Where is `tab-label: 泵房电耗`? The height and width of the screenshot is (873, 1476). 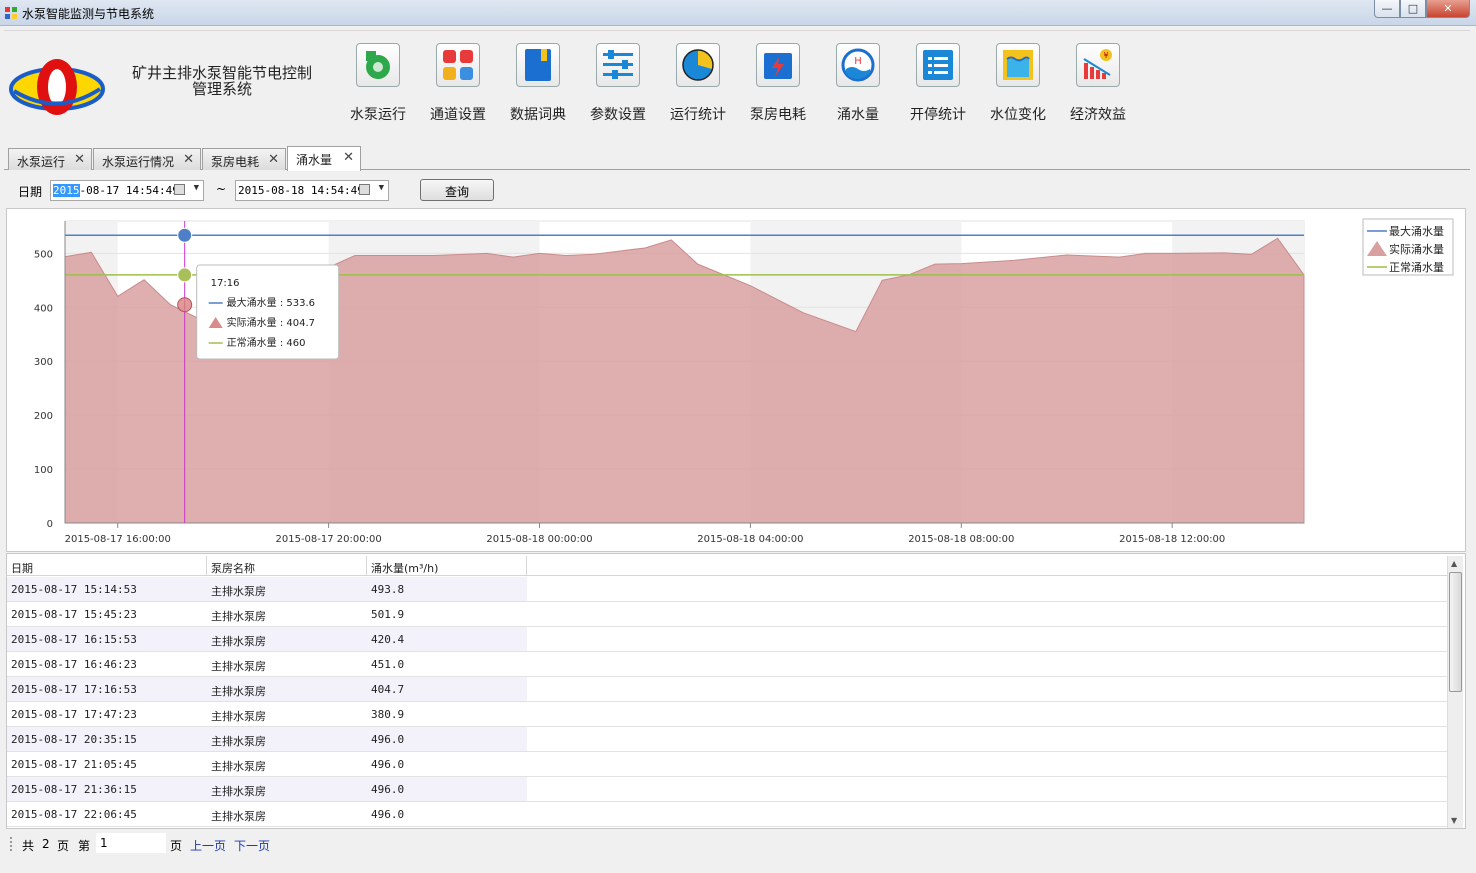
tab-label: 泵房电耗 is located at coordinates (235, 162).